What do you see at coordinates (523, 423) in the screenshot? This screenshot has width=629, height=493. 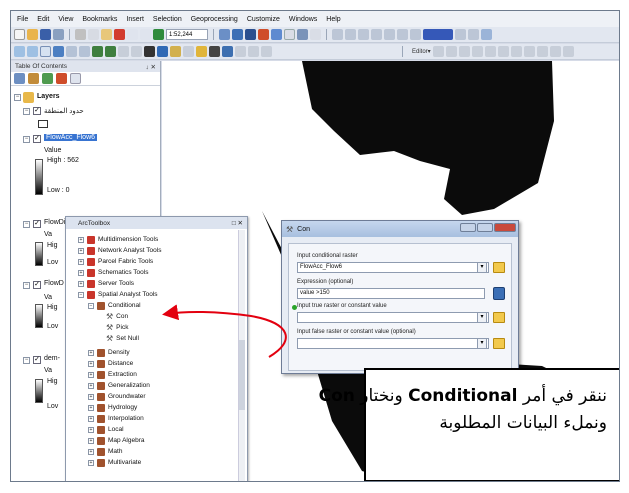 I see `caption-line-2: ونملء البيانات المطلوبة` at bounding box center [523, 423].